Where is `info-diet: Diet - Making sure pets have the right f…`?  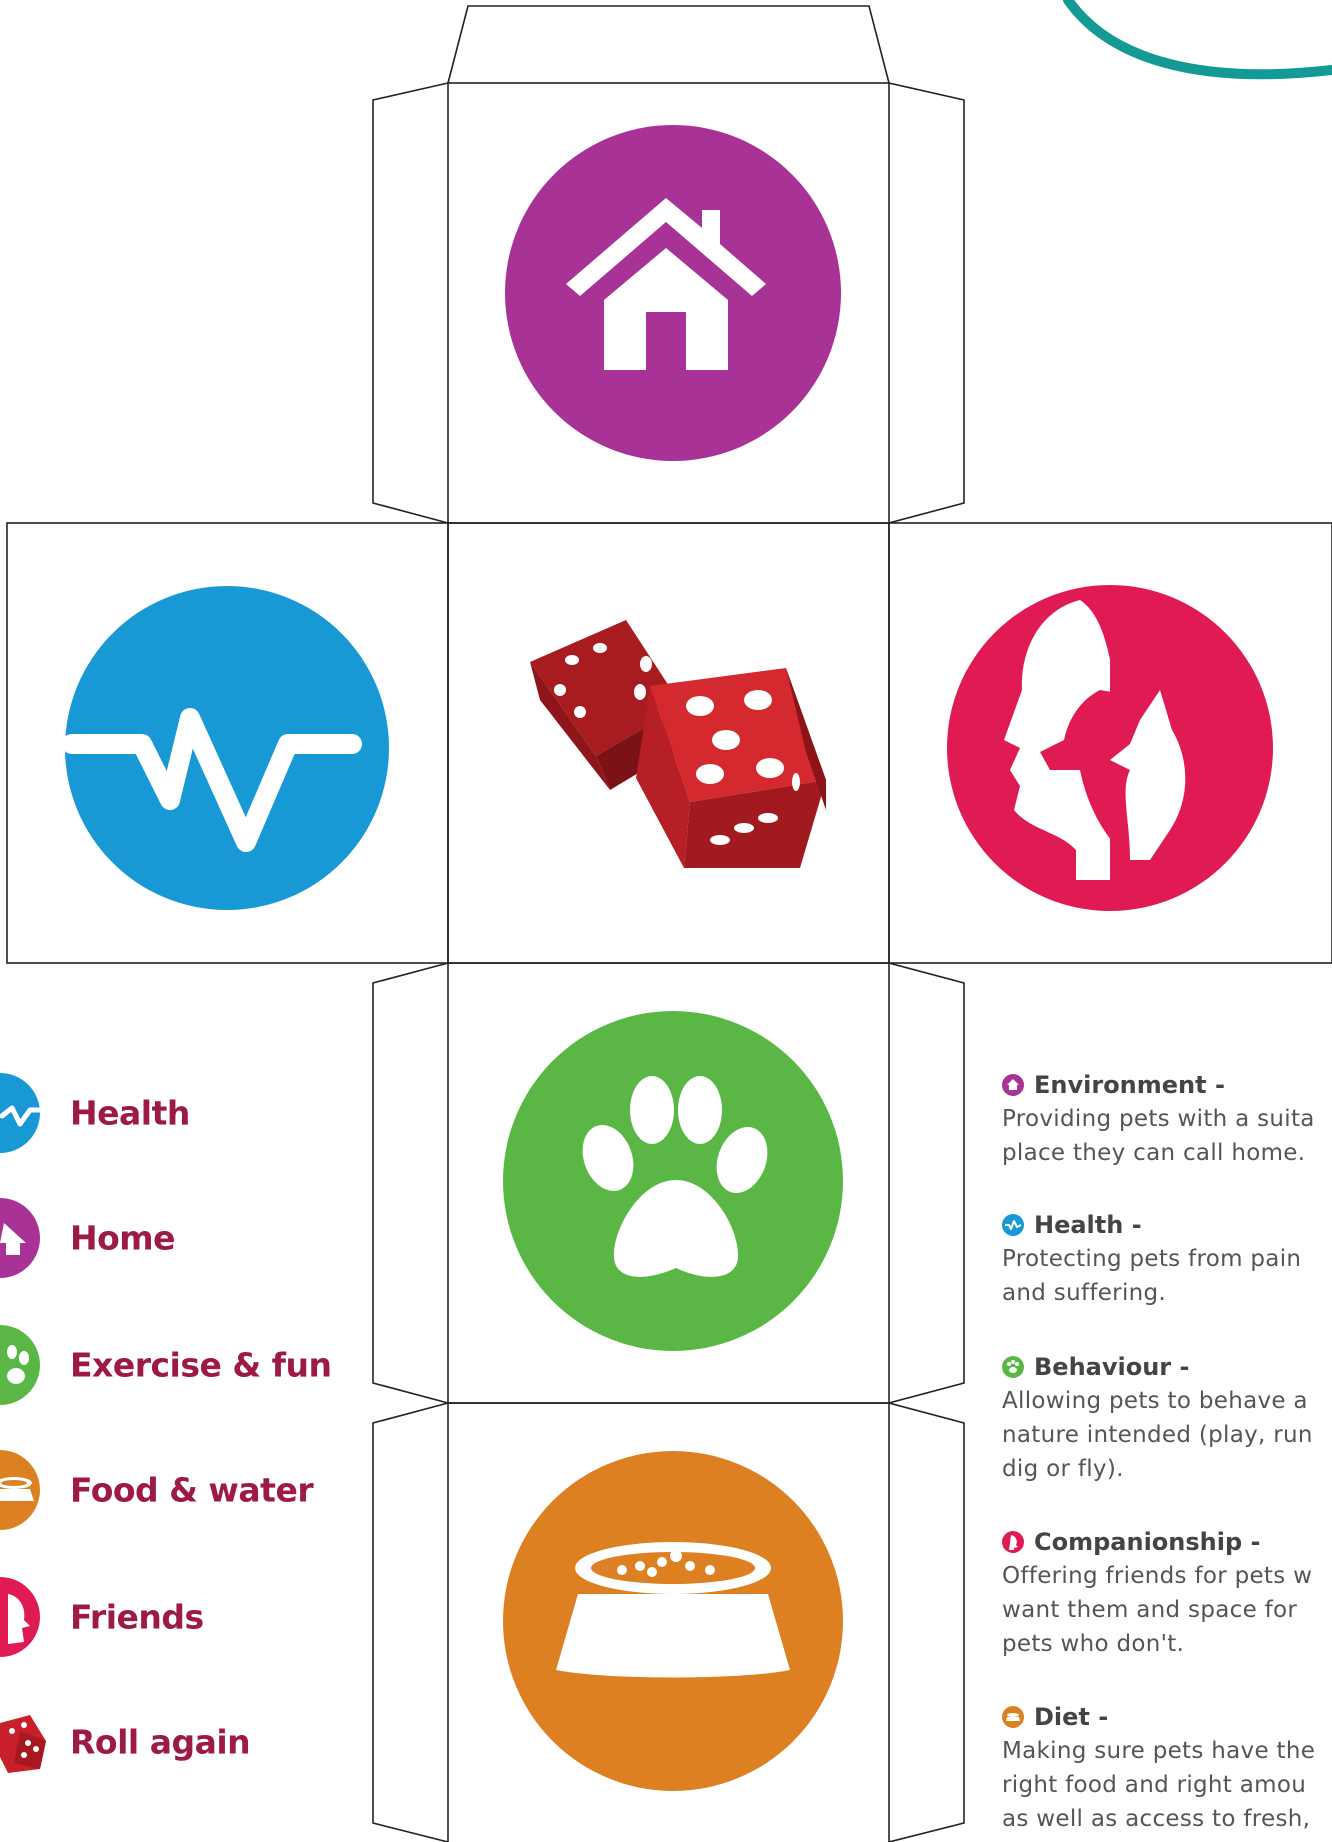 info-diet: Diet - Making sure pets have the right f… is located at coordinates (1167, 1768).